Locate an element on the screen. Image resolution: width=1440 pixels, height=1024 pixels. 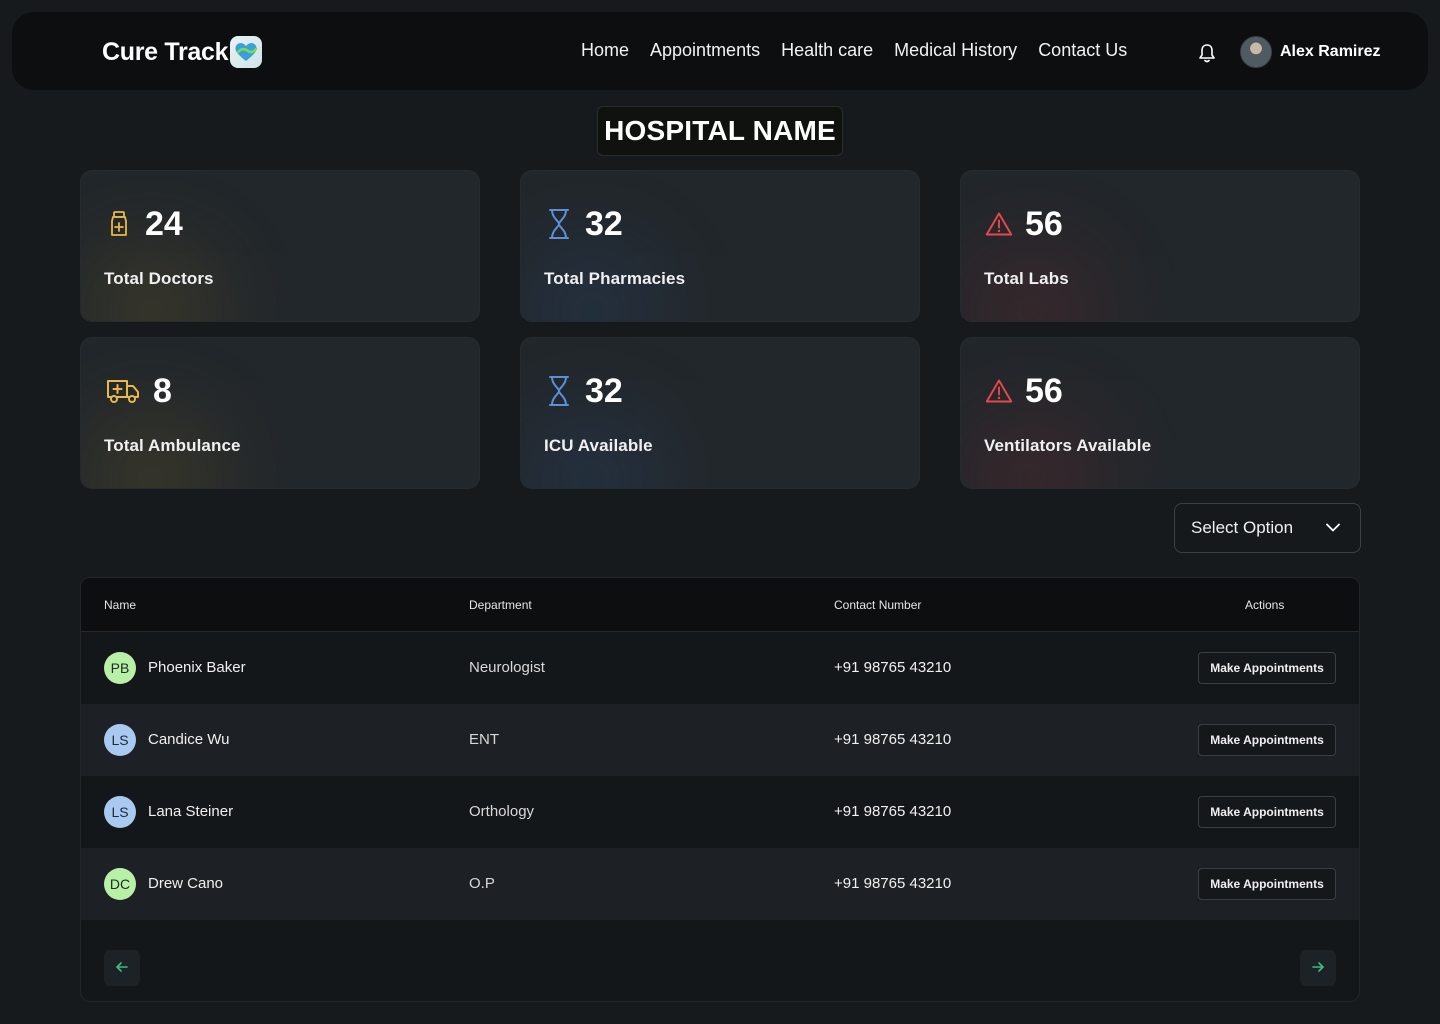
doctor-name: Drew Cano is located at coordinates (186, 883).